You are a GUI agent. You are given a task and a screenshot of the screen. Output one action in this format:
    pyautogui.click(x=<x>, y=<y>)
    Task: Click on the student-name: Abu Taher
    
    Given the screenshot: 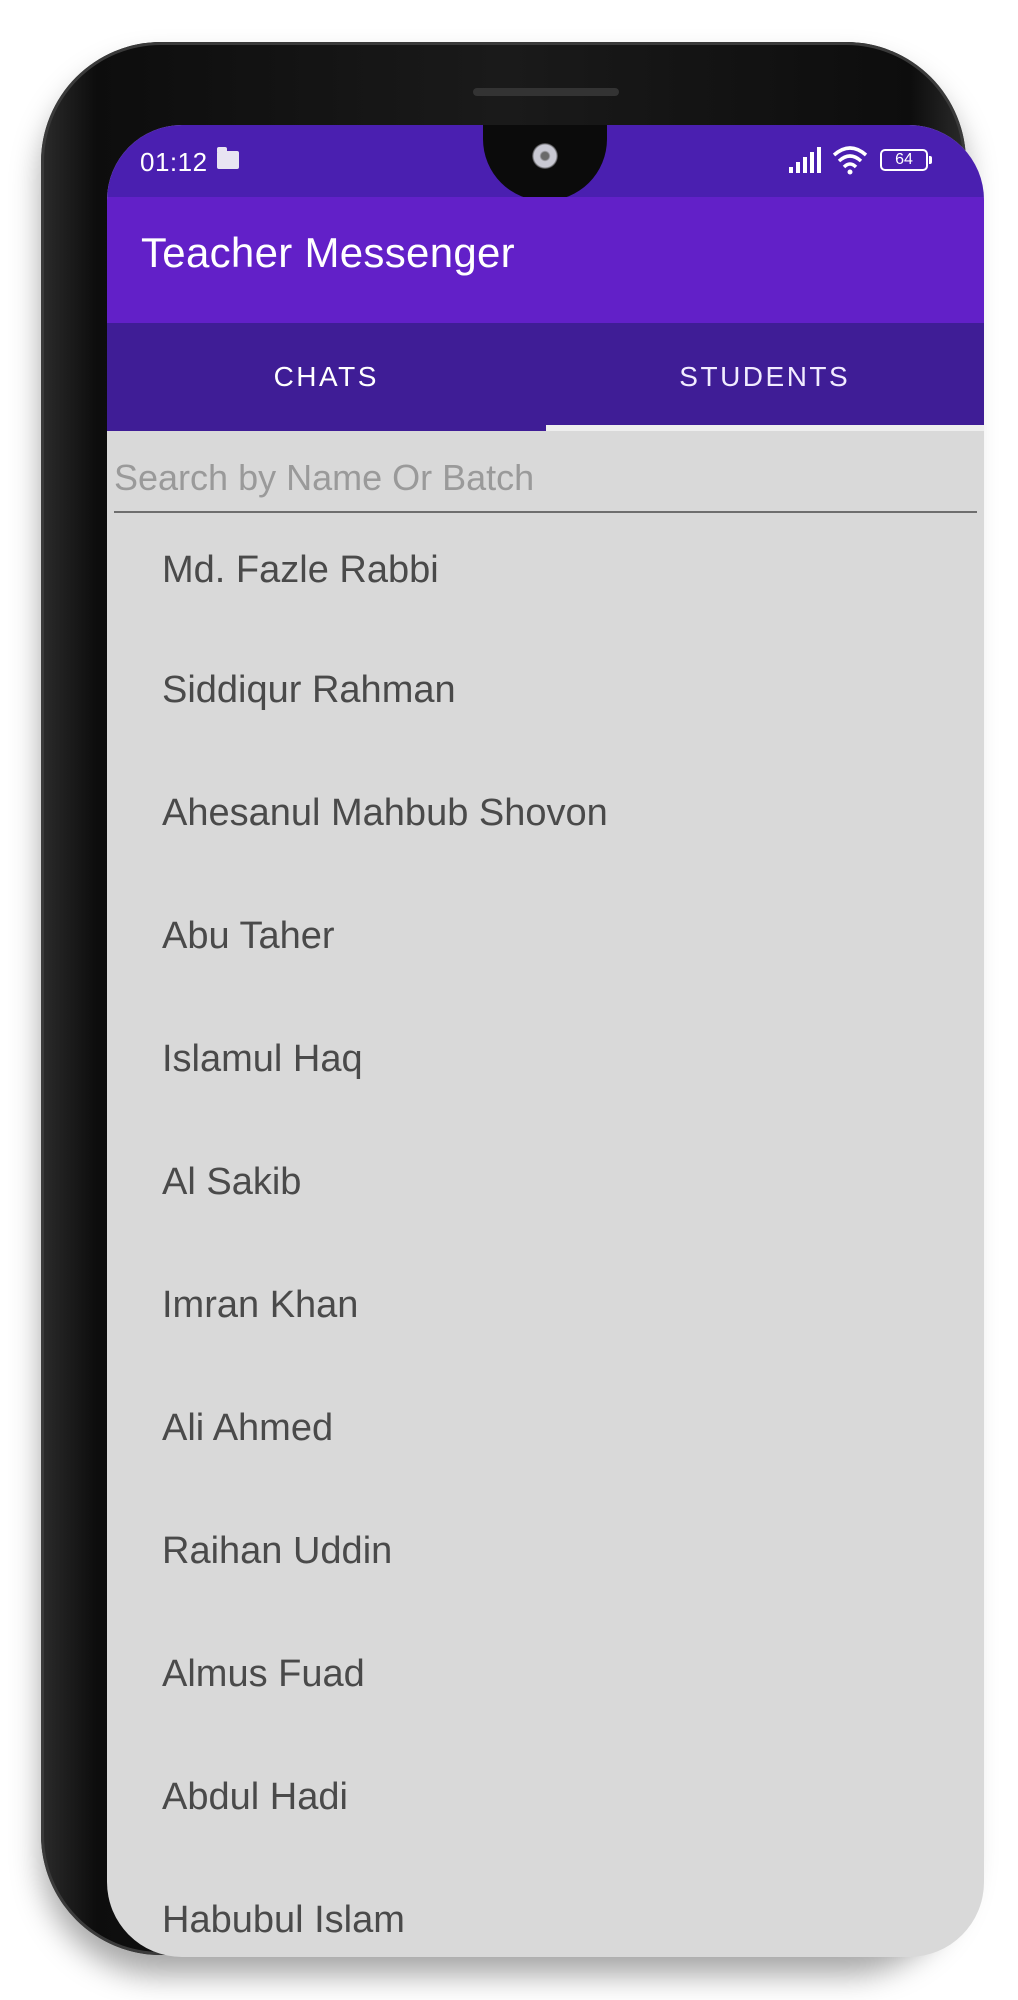 What is the action you would take?
    pyautogui.click(x=248, y=936)
    